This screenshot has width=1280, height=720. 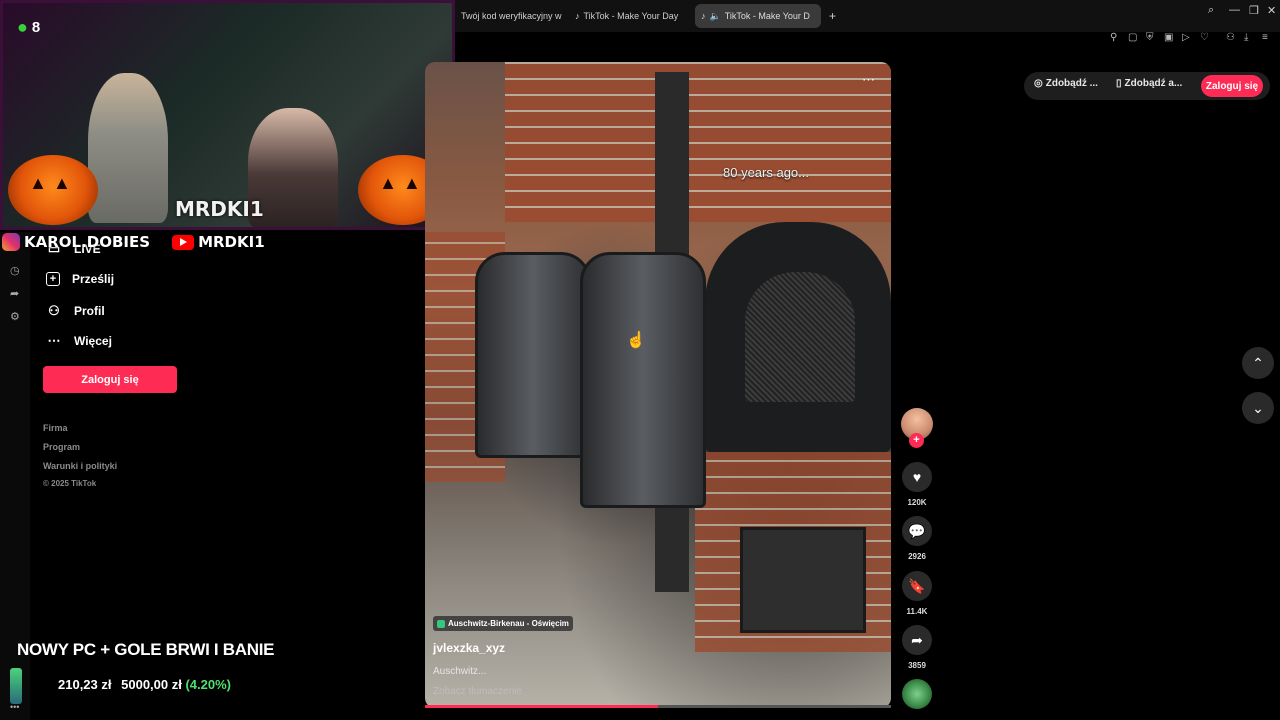 I want to click on viewer-count-value: 8, so click(x=36, y=27).